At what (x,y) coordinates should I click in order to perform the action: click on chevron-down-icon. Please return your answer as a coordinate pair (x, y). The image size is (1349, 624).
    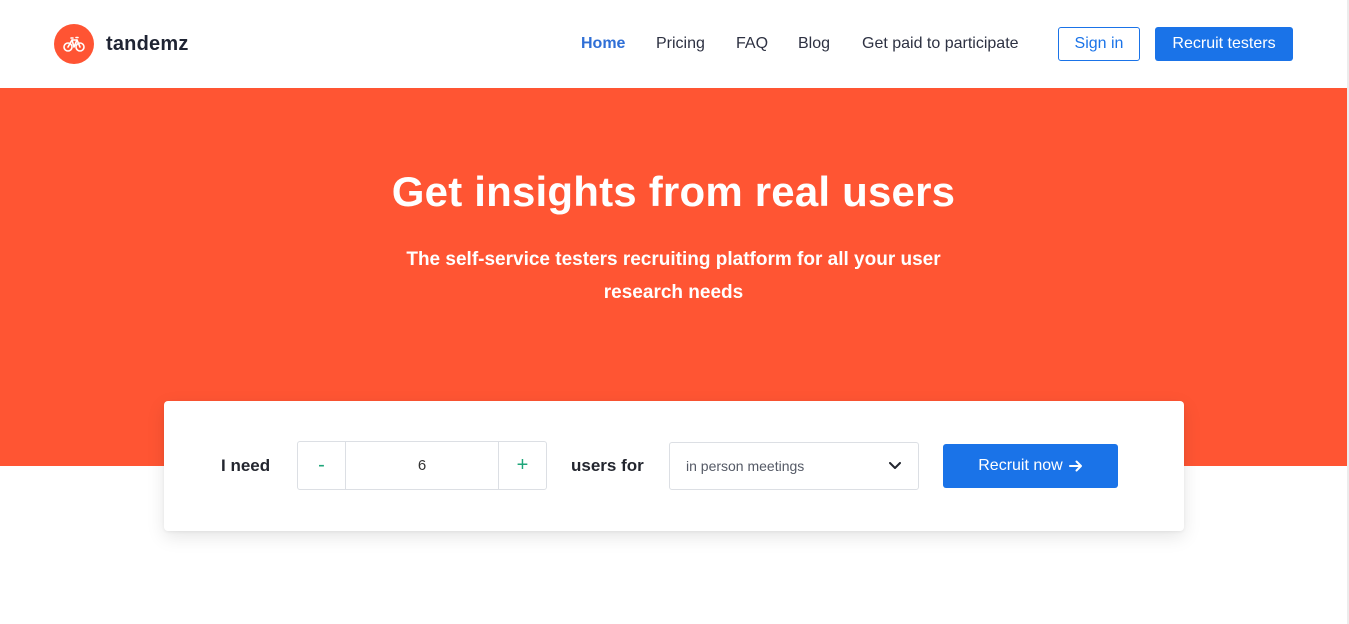
    Looking at the image, I should click on (895, 466).